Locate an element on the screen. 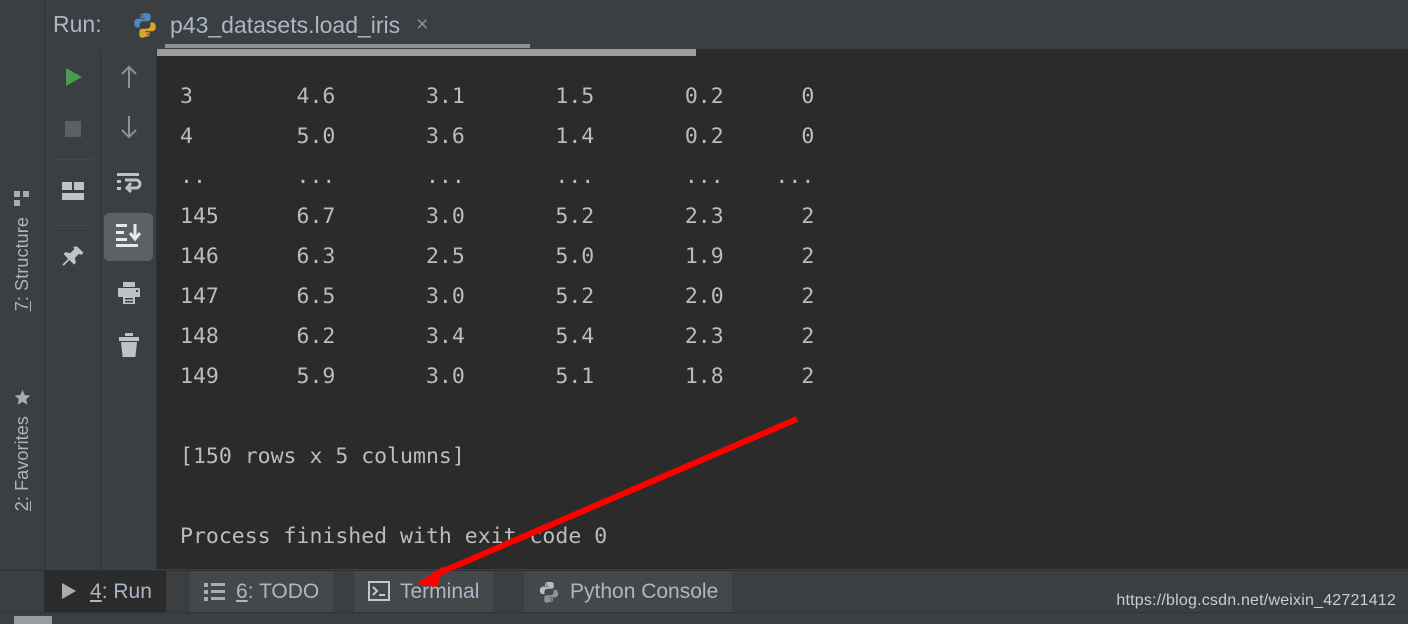 Image resolution: width=1408 pixels, height=624 pixels. pin-tab-button is located at coordinates (72, 259).